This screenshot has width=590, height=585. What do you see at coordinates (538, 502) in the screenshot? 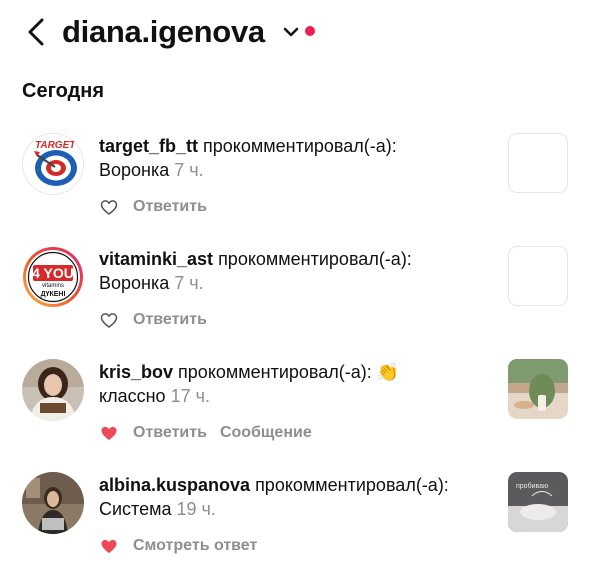
I see `post-thumbnail: пробиваю` at bounding box center [538, 502].